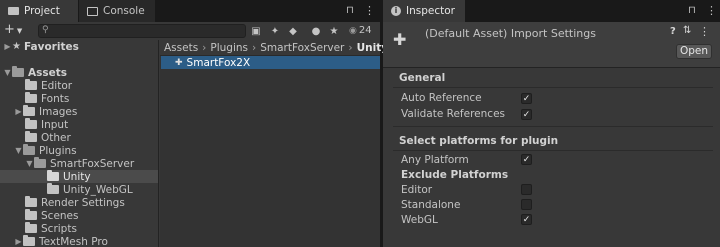  I want to click on exclude-webgl-label: WebGL, so click(419, 220).